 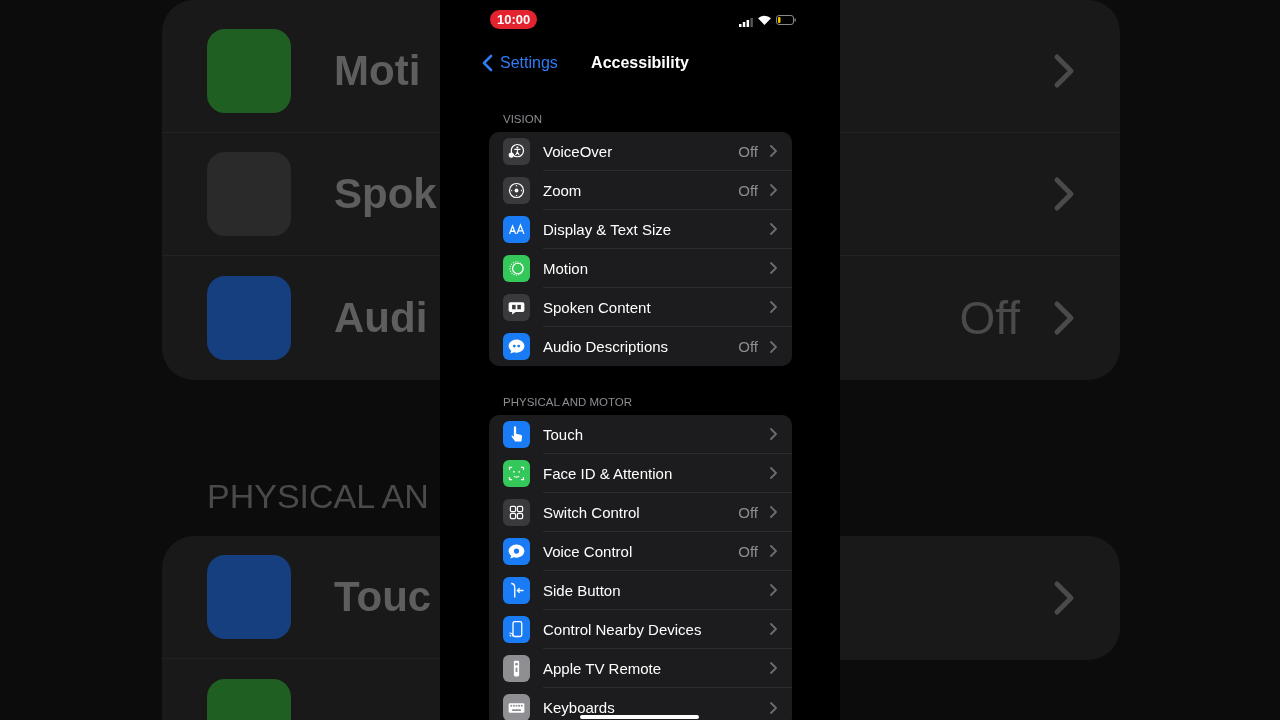 What do you see at coordinates (746, 22) in the screenshot?
I see `signal-icon` at bounding box center [746, 22].